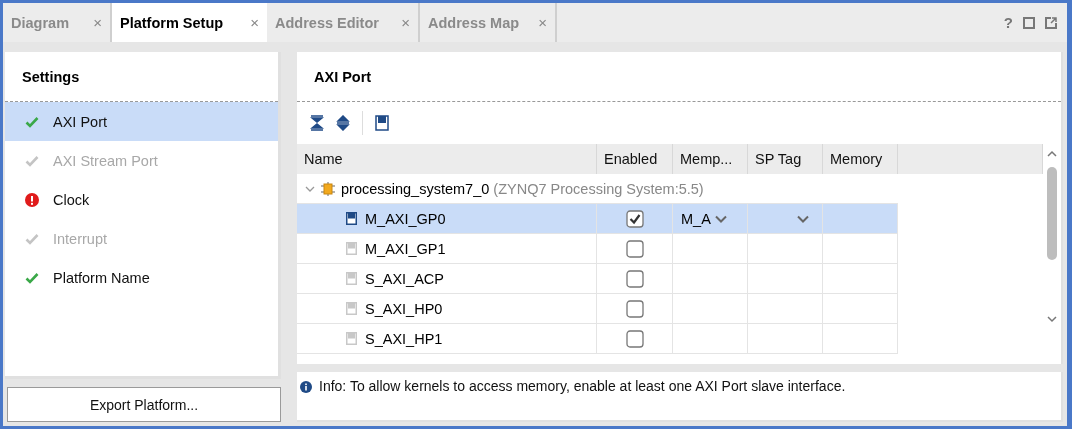 This screenshot has width=1072, height=429. What do you see at coordinates (404, 278) in the screenshot?
I see `port-name: S_AXI_ACP` at bounding box center [404, 278].